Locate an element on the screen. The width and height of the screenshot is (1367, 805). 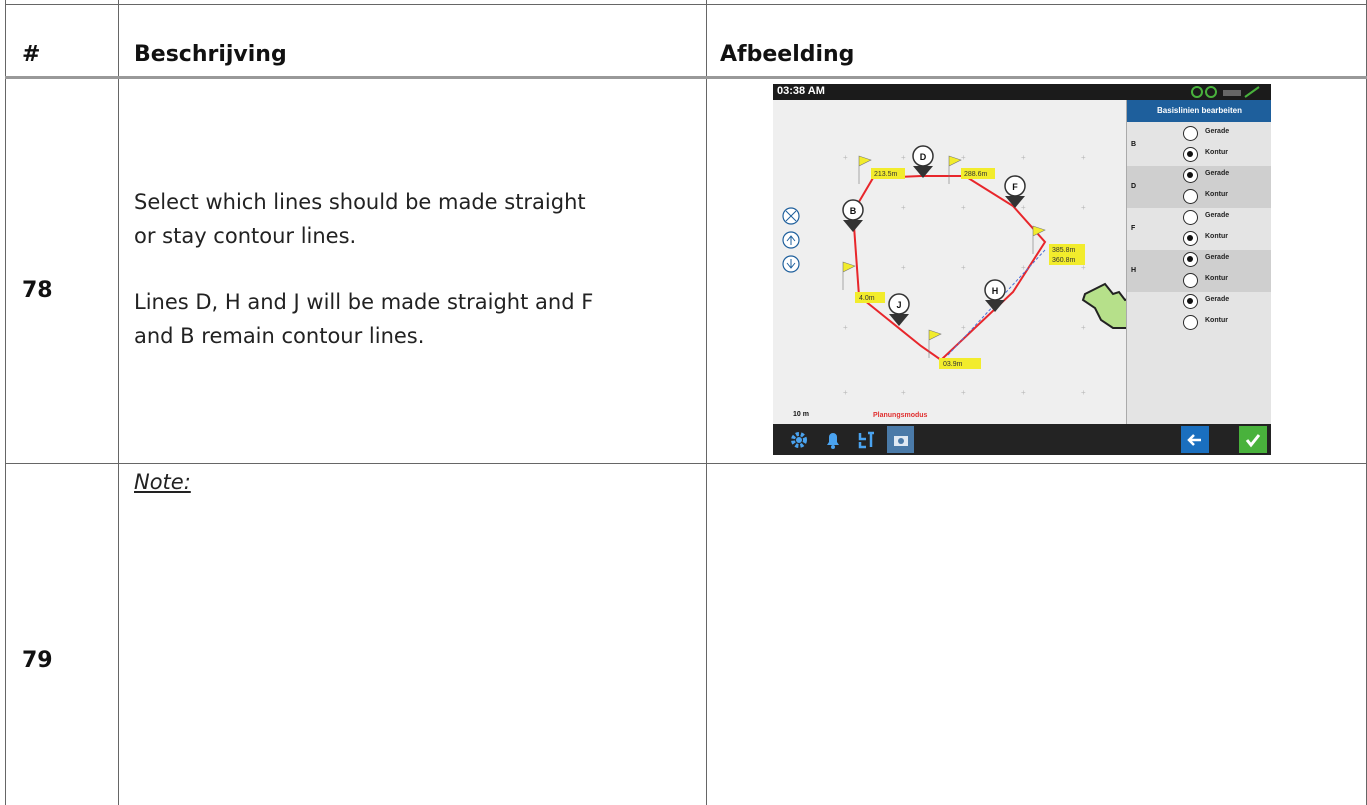
measurement-label: 4.0m is located at coordinates (867, 298).